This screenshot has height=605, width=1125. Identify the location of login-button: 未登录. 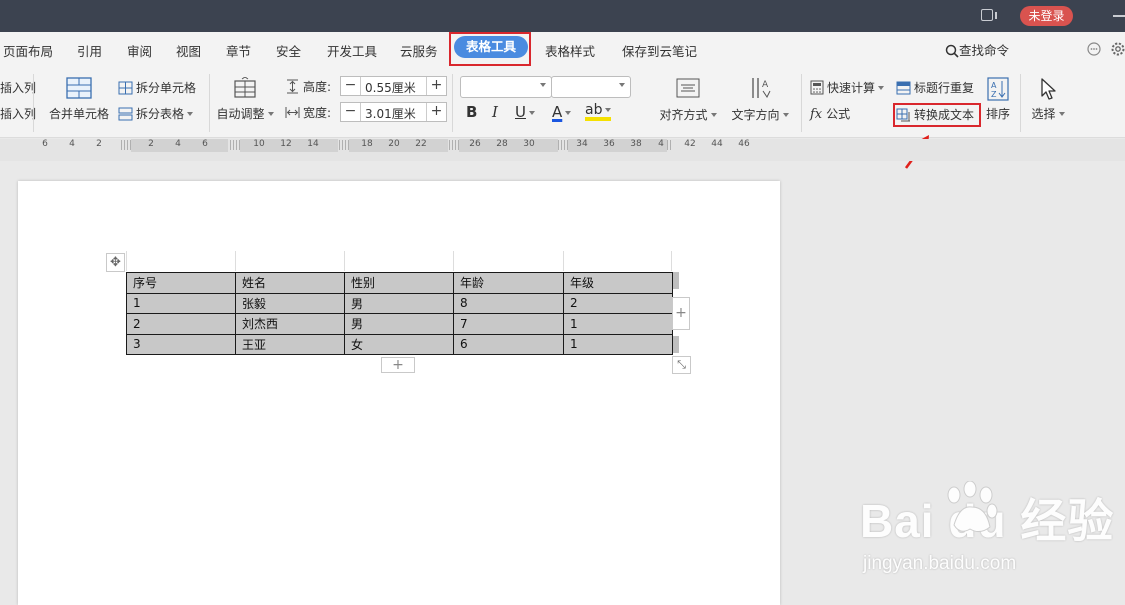
(1046, 16).